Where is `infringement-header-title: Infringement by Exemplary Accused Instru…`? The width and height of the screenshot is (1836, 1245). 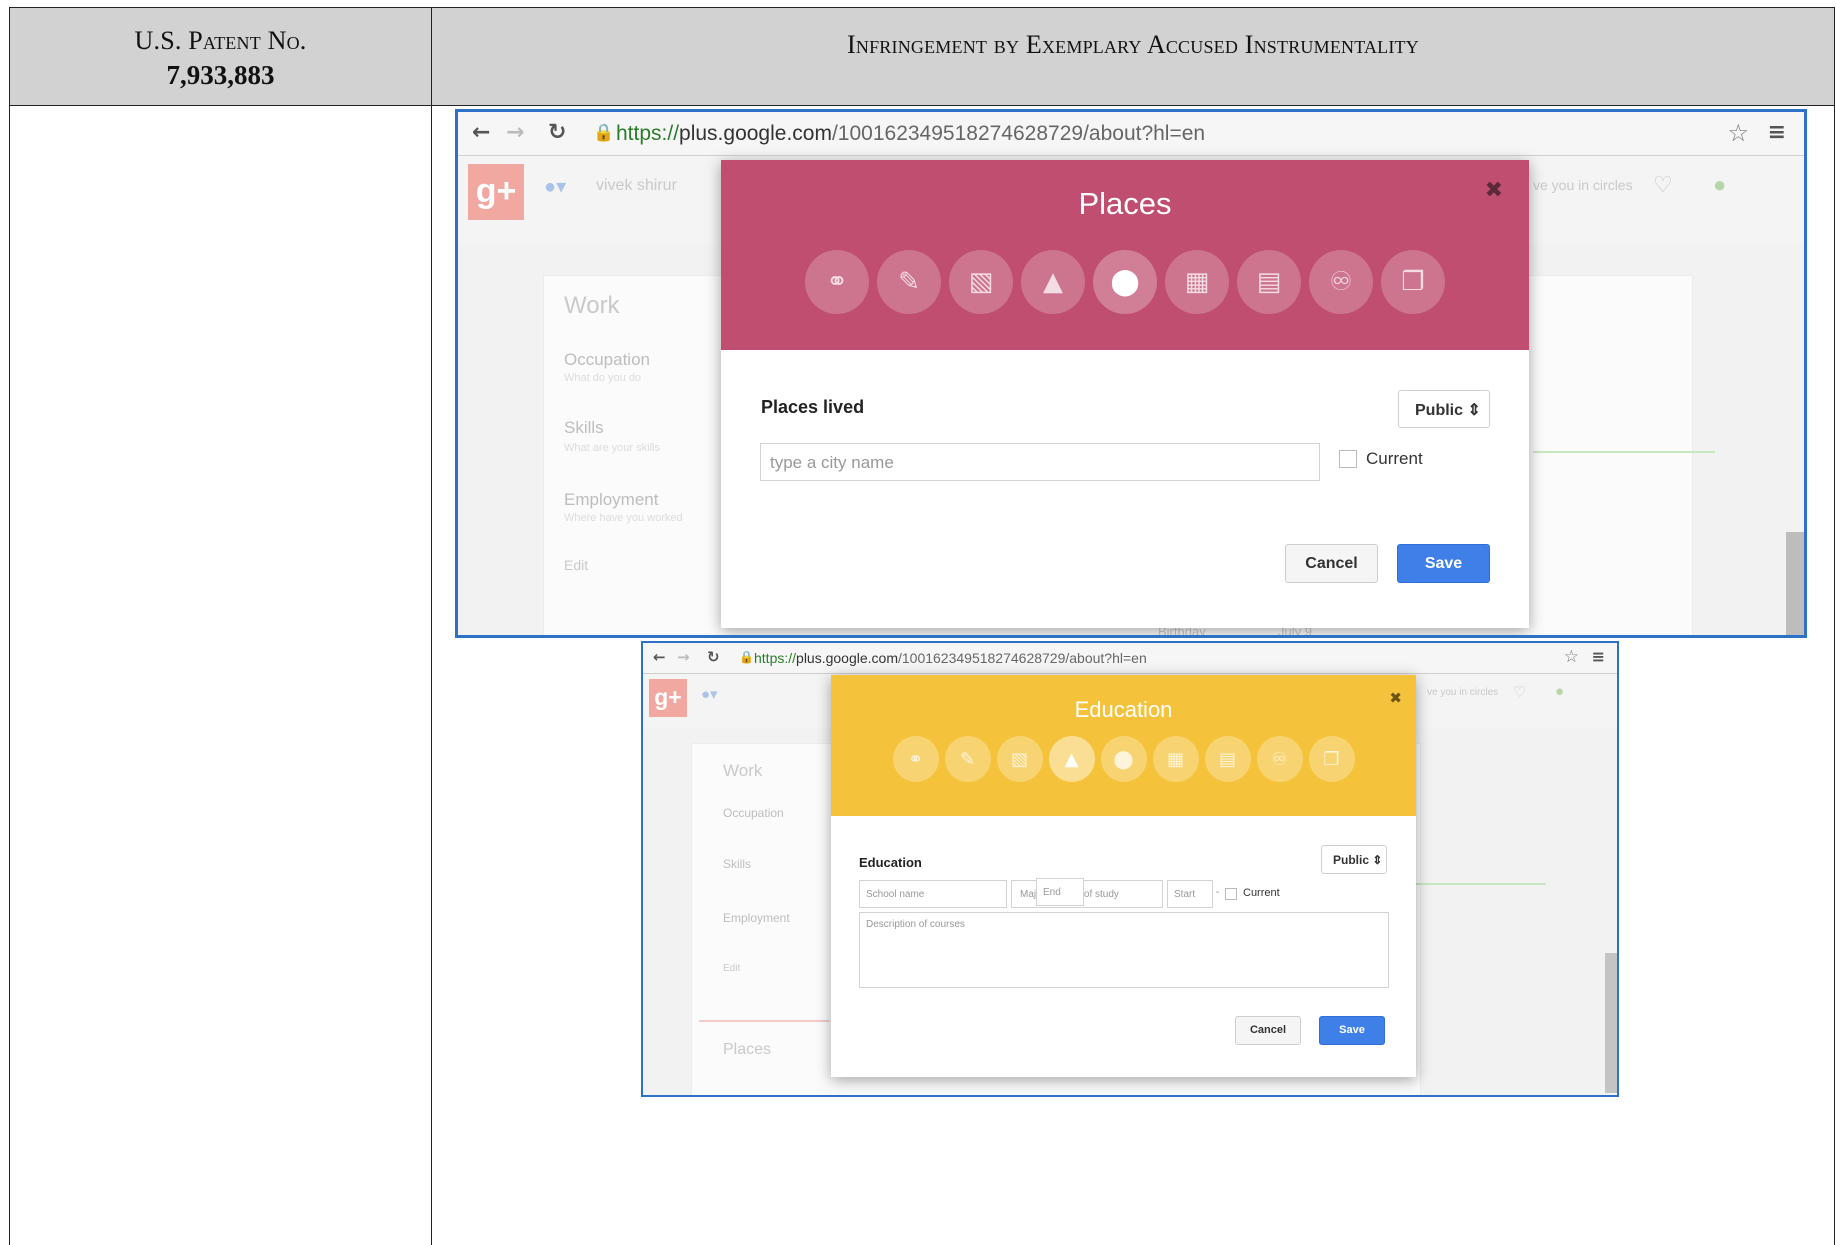 infringement-header-title: Infringement by Exemplary Accused Instru… is located at coordinates (1133, 44).